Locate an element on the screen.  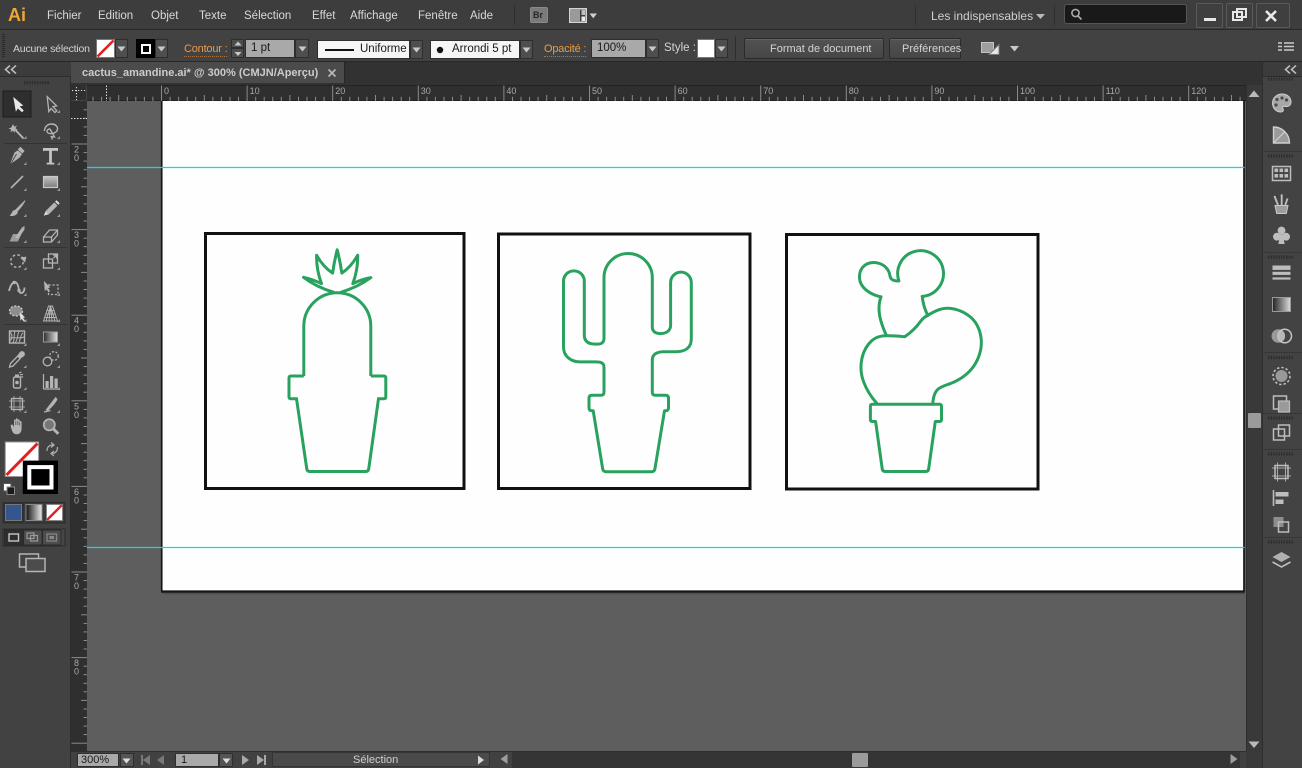
svg-text: 30 is located at coordinates (426, 91).